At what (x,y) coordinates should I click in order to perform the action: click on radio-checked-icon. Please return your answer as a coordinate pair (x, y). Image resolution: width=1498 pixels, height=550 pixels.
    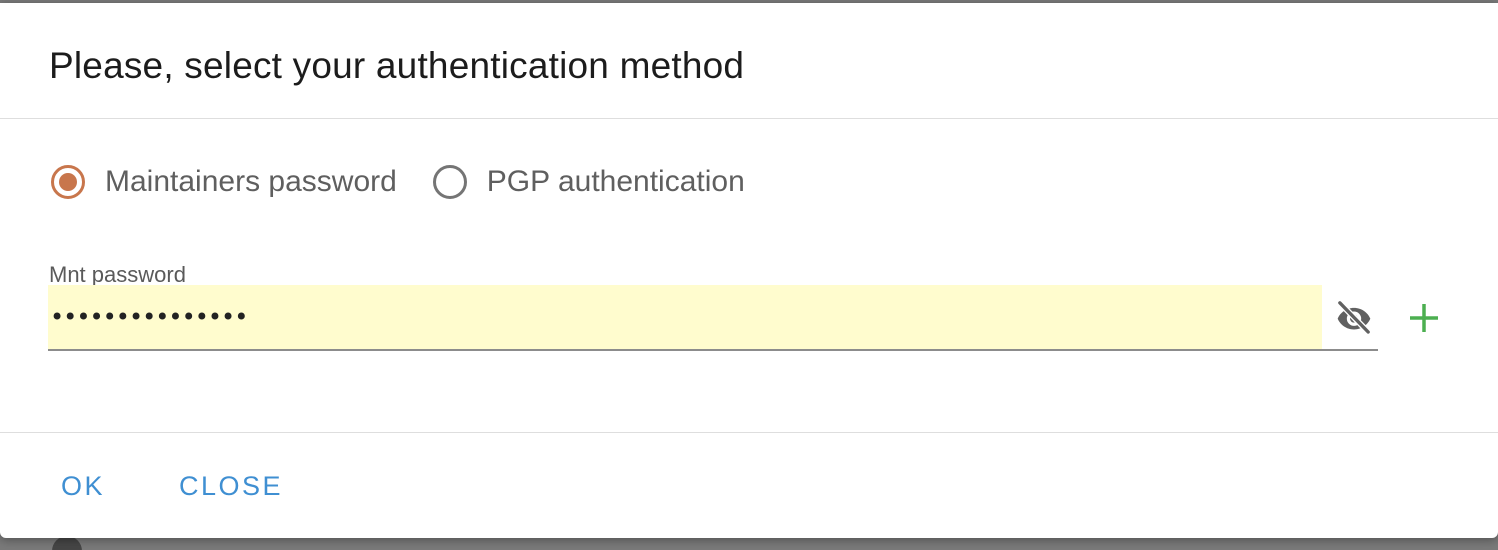
    Looking at the image, I should click on (68, 182).